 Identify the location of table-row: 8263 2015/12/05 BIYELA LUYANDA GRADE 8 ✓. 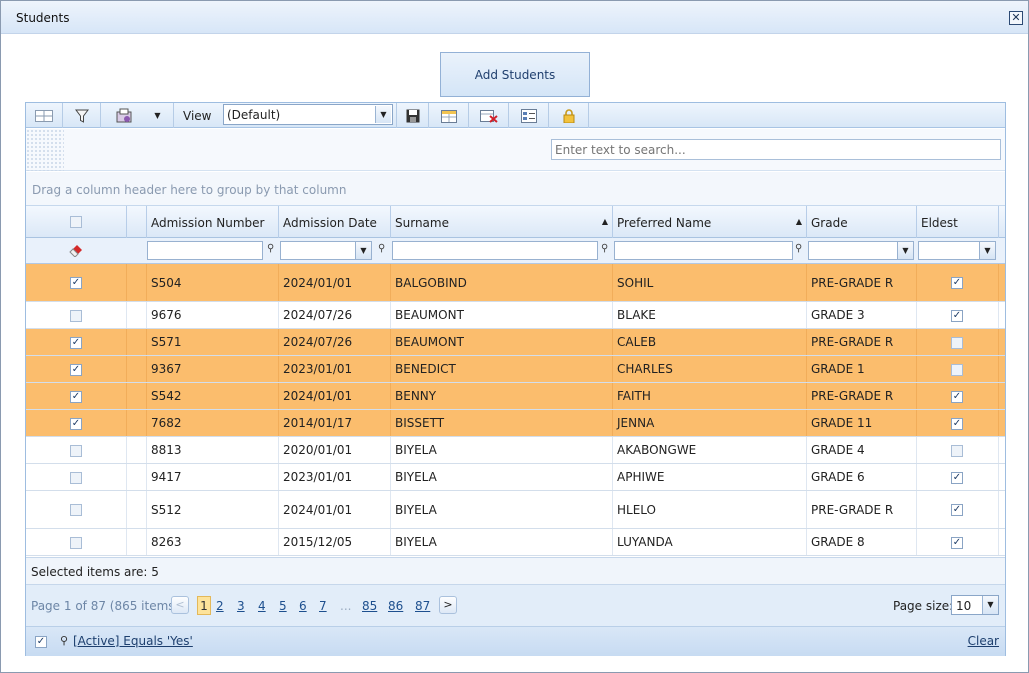
(515, 542).